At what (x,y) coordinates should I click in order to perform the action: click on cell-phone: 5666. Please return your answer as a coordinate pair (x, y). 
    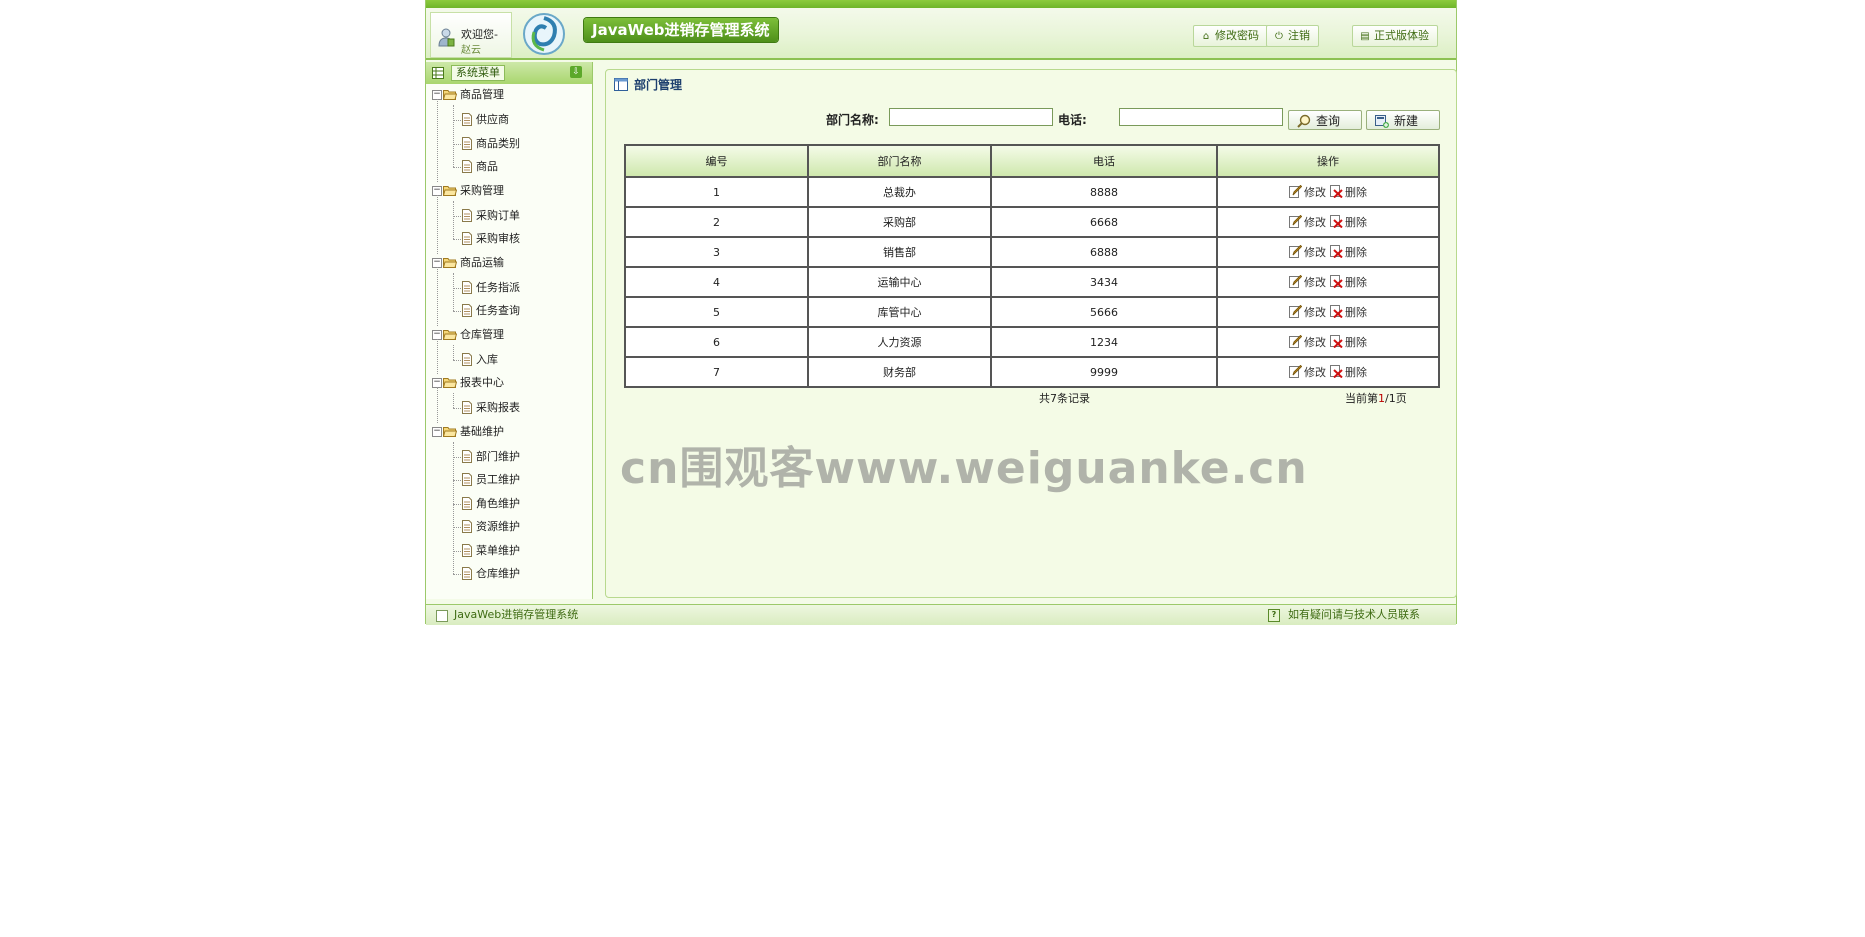
    Looking at the image, I should click on (1104, 312).